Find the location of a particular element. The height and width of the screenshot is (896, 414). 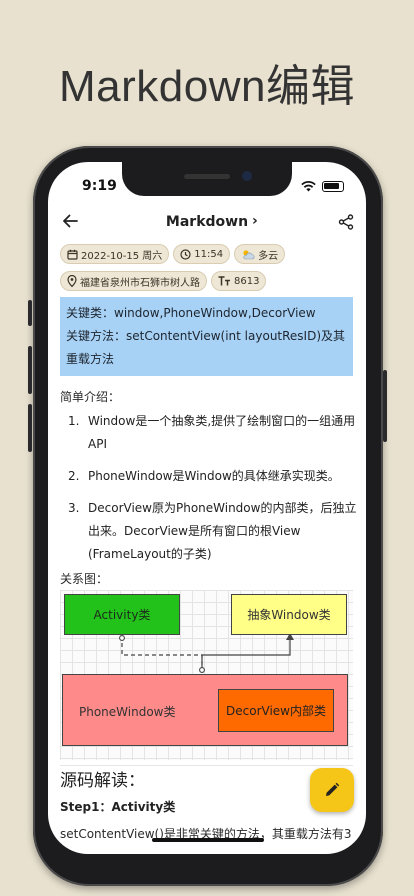

promo-title: Markdown编辑 is located at coordinates (207, 86).